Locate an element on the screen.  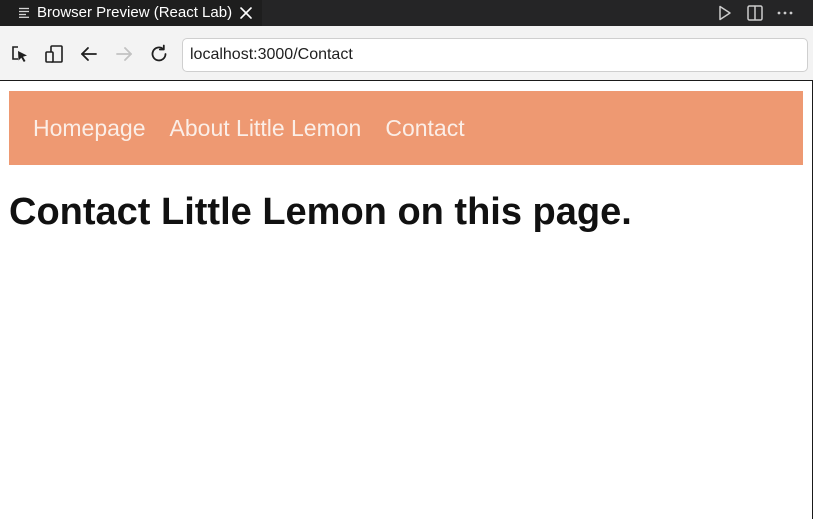
split-editor-icon is located at coordinates (755, 13).